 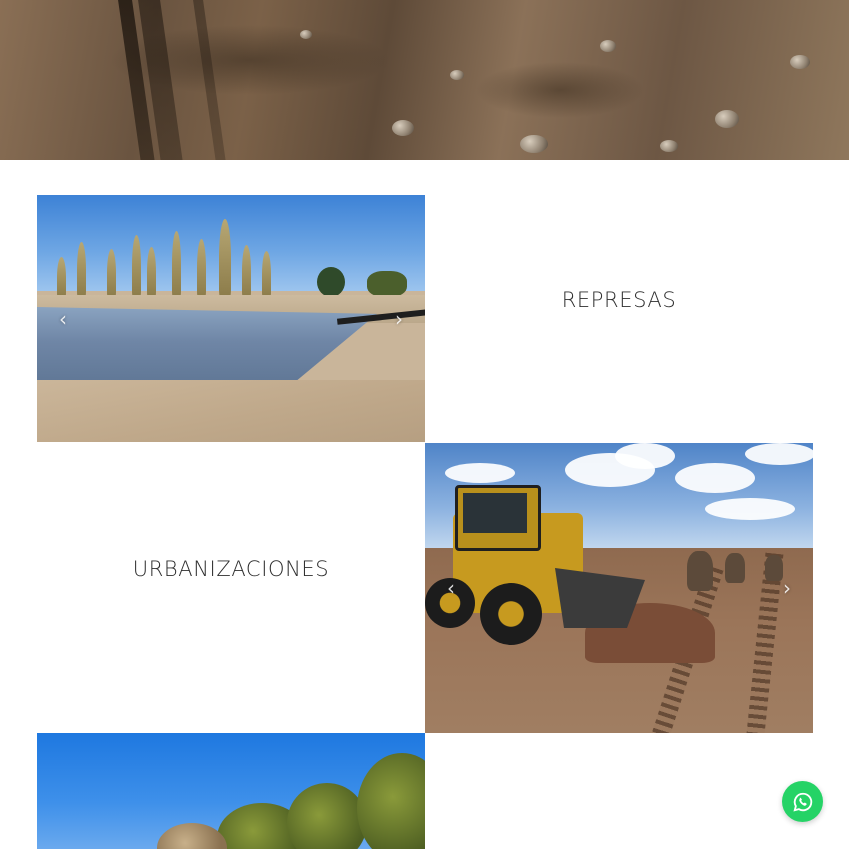 I want to click on whatsapp-icon, so click(x=802, y=802).